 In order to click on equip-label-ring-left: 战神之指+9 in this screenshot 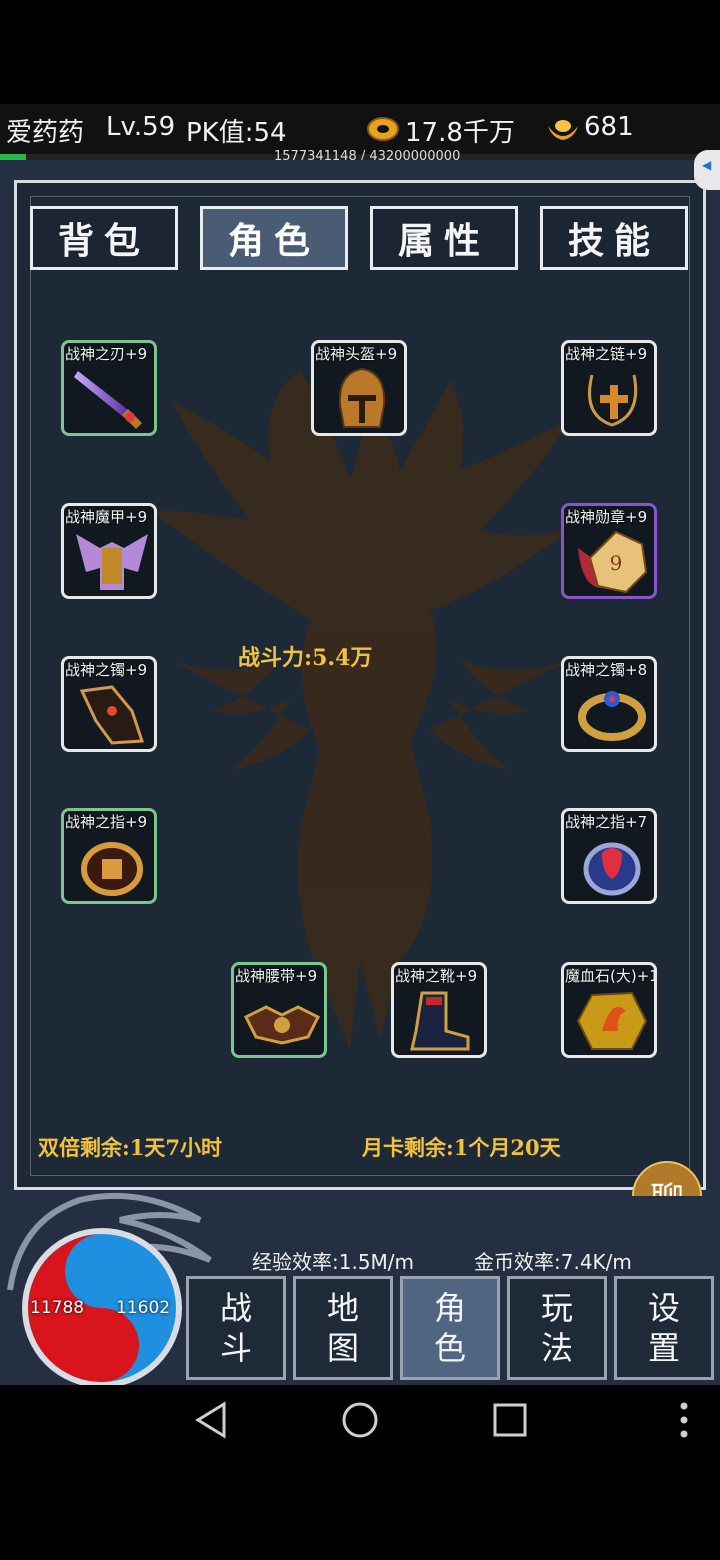, I will do `click(106, 822)`.